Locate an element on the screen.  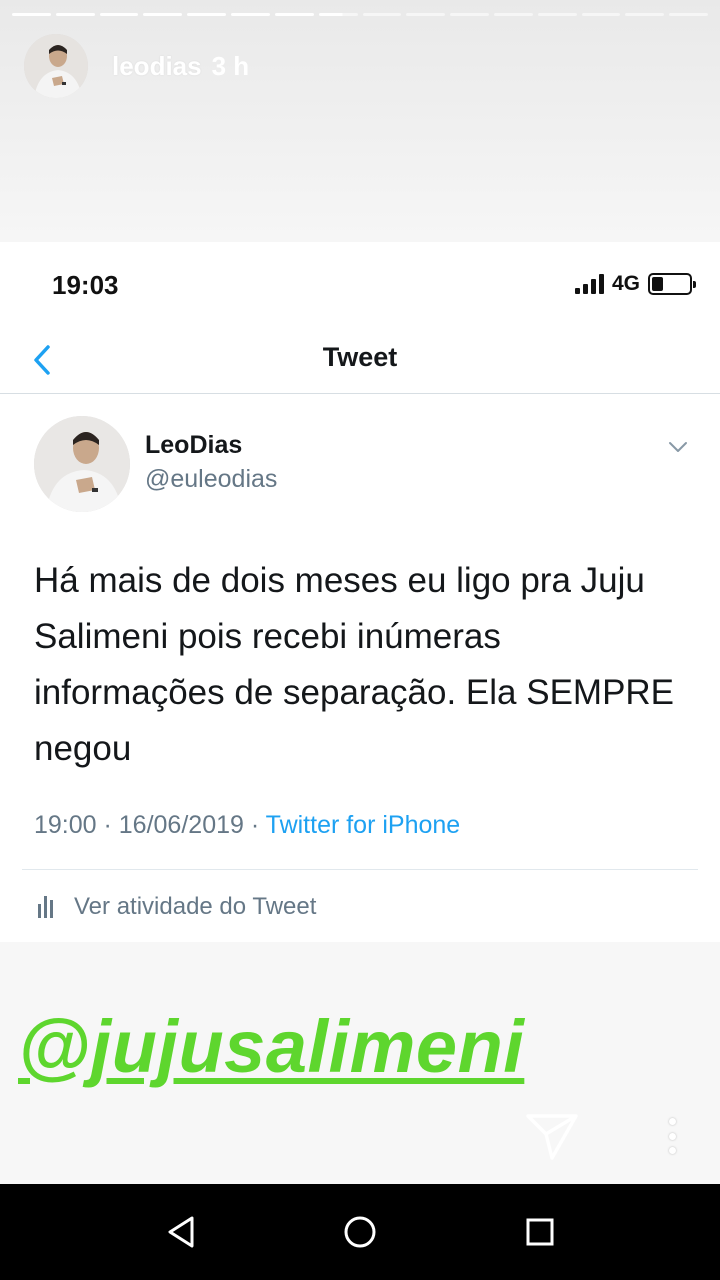
tweet-activity-link: Ver atividade do Tweet is located at coordinates (177, 907).